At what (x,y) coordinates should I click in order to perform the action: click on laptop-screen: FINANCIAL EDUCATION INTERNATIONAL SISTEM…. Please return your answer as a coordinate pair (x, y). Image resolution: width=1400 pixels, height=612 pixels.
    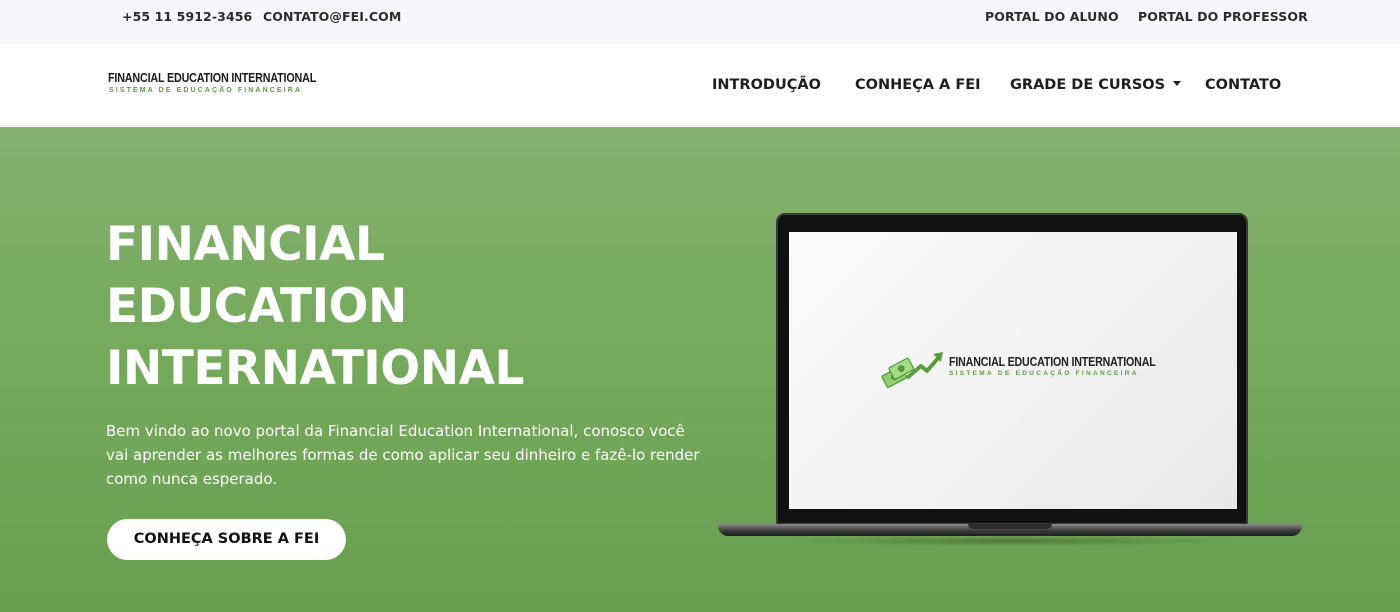
    Looking at the image, I should click on (1013, 370).